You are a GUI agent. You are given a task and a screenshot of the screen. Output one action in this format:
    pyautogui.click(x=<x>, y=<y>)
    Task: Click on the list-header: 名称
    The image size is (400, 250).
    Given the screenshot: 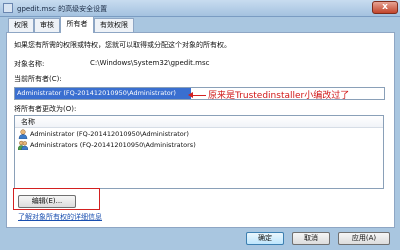 What is the action you would take?
    pyautogui.click(x=199, y=122)
    